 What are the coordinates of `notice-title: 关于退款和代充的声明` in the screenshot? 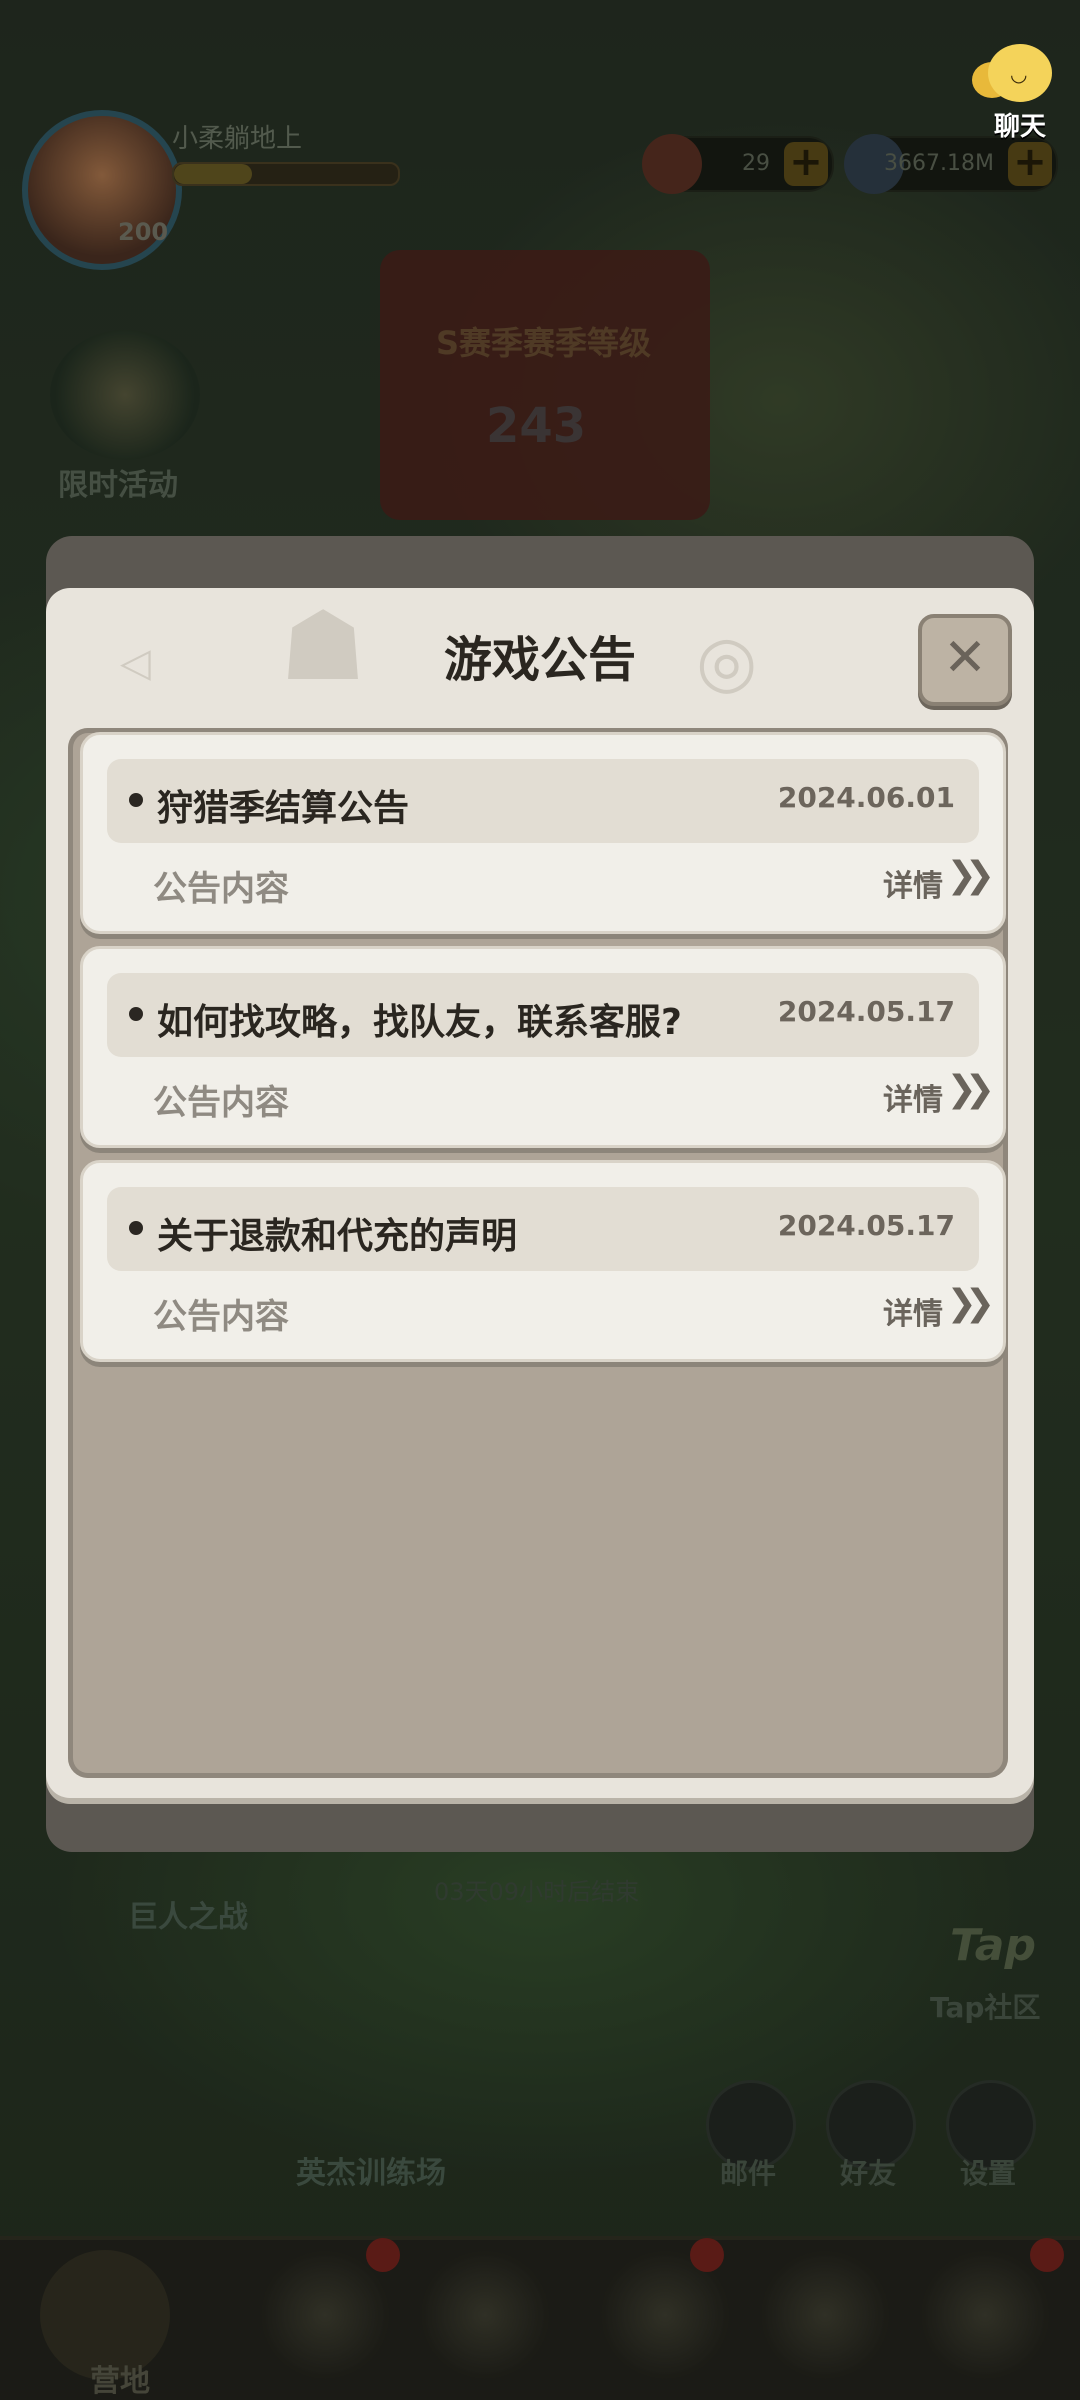 It's located at (337, 1236).